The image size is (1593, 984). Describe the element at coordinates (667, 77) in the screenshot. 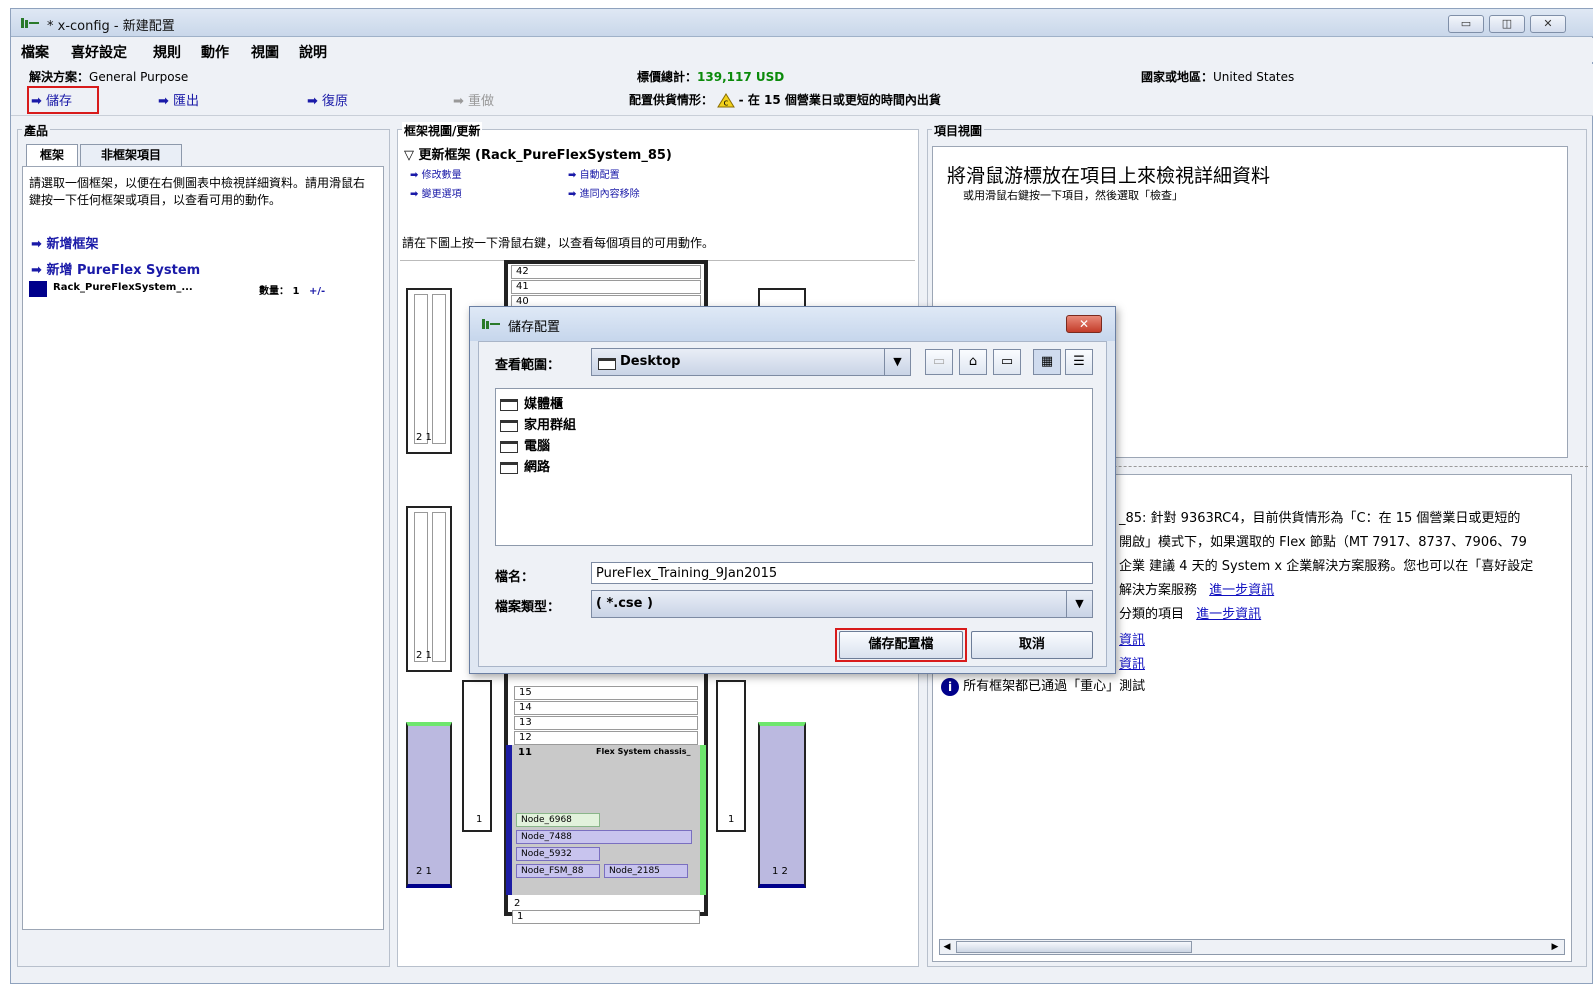

I see `price-label: 標價總計：` at that location.